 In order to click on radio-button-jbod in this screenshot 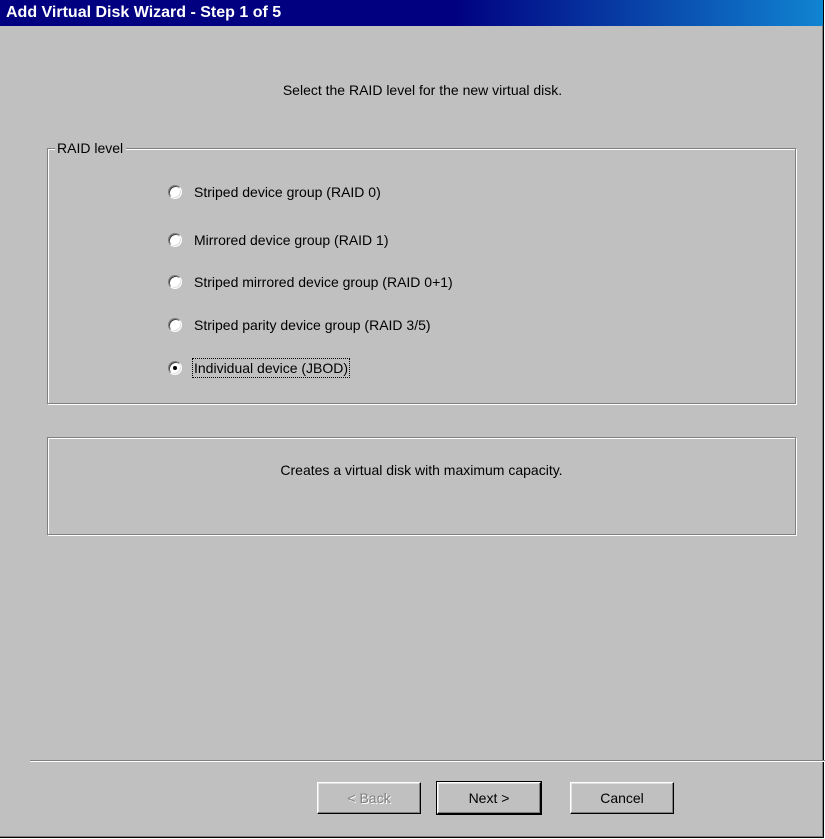, I will do `click(175, 368)`.